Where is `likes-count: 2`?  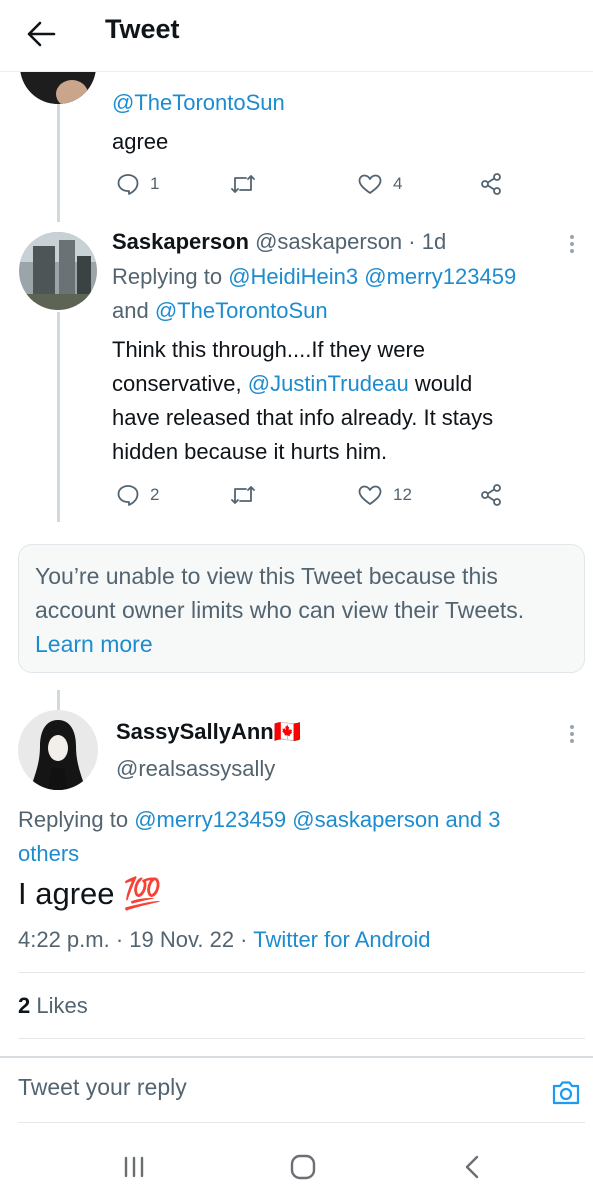 likes-count: 2 is located at coordinates (24, 1005).